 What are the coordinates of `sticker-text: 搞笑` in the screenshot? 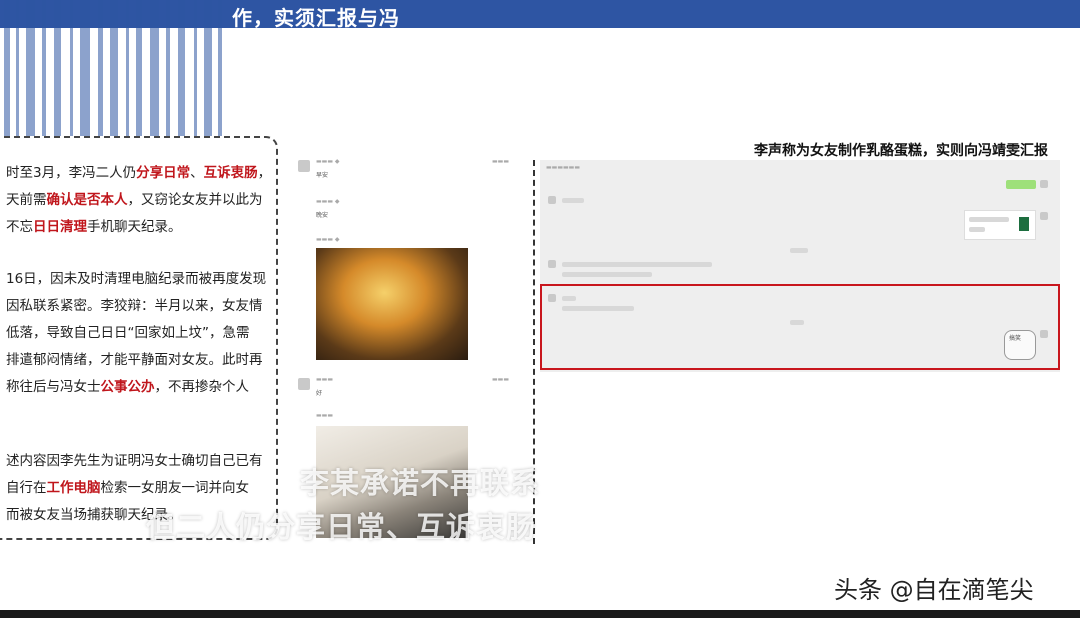 It's located at (1015, 338).